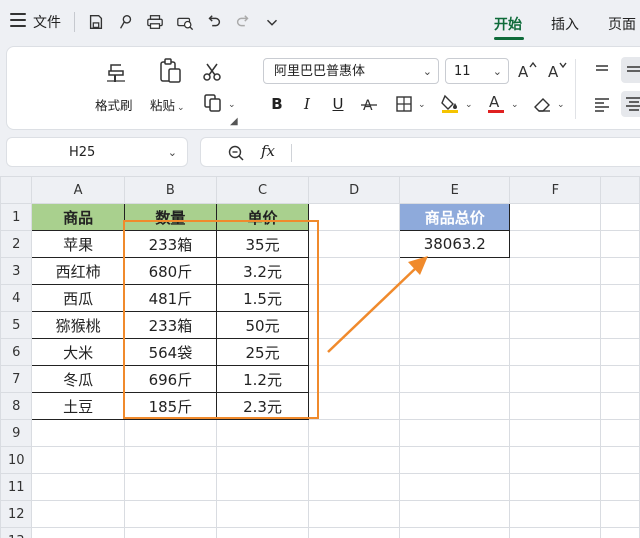 This screenshot has width=640, height=538. Describe the element at coordinates (16, 244) in the screenshot. I see `row-header: 2` at that location.